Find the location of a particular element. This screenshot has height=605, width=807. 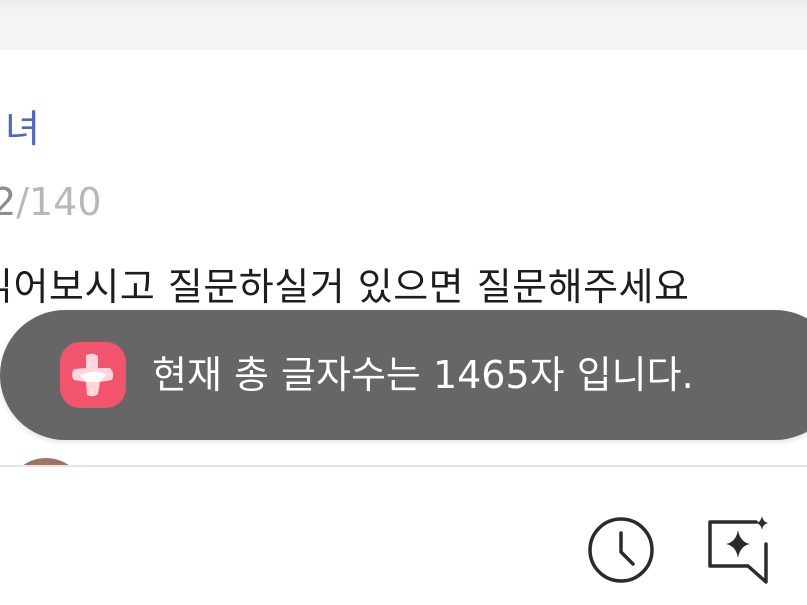

app-plus-icon is located at coordinates (93, 375).